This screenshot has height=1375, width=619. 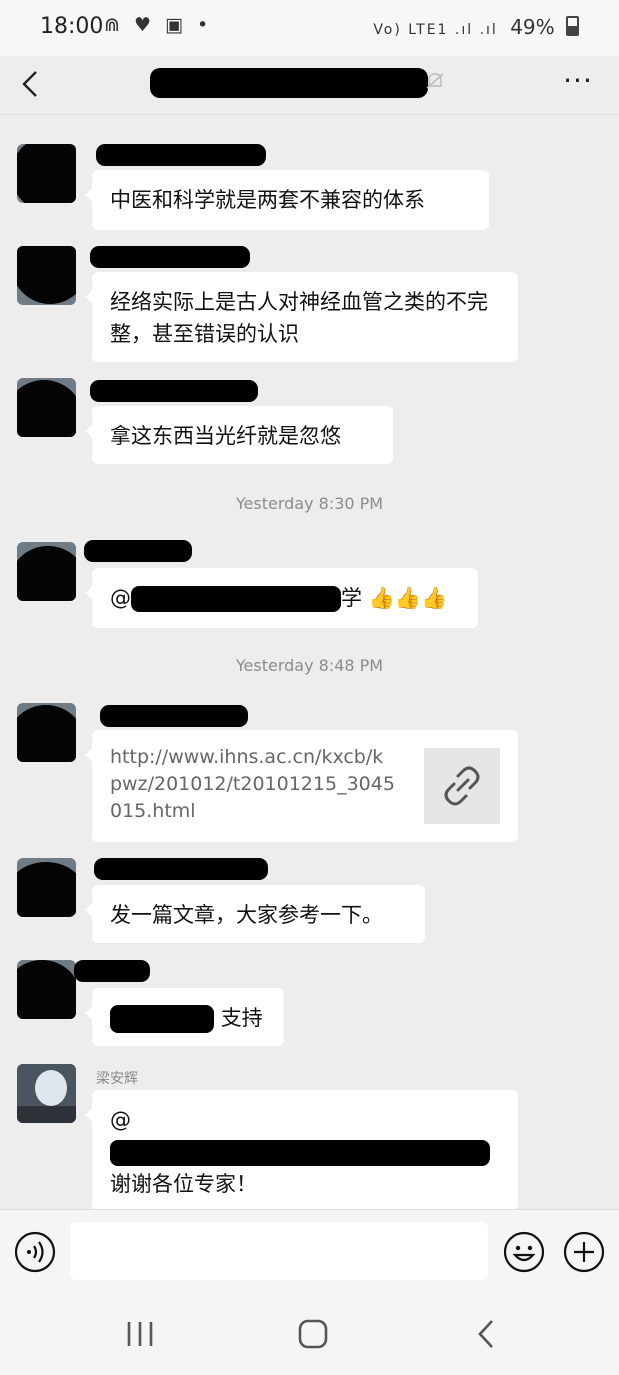 I want to click on message-bubble: 发一篇文章，大家参考一下。, so click(x=255, y=914).